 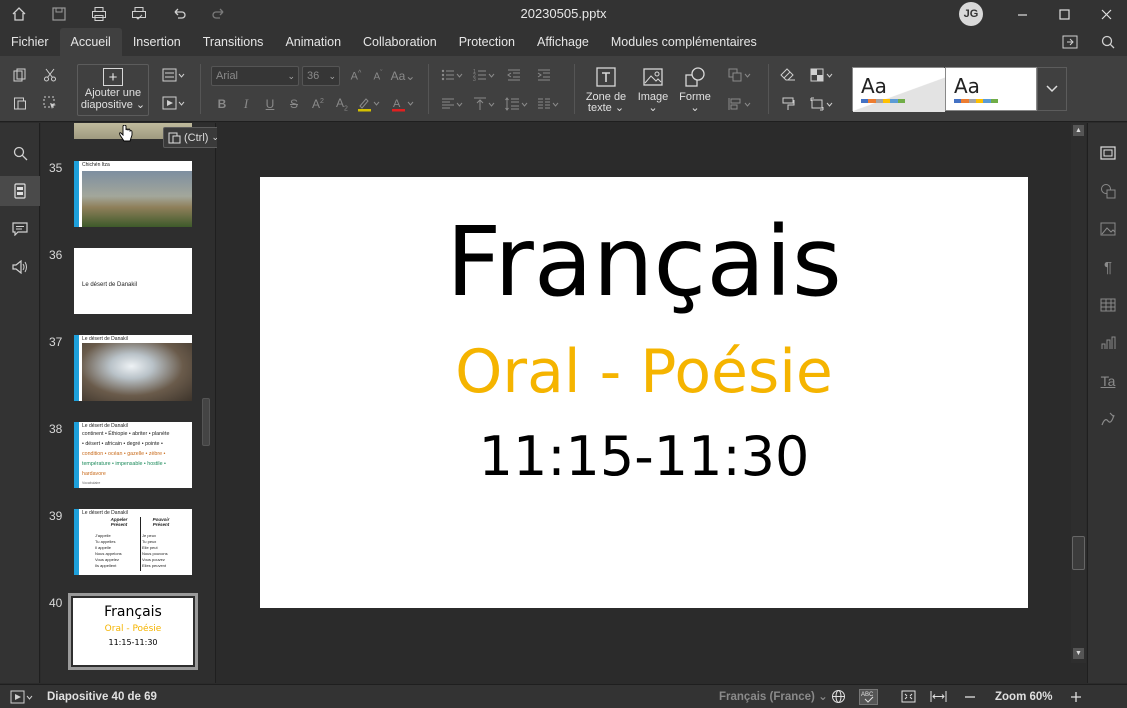 I want to click on slide-subtitle: Oral - Poésie, so click(x=644, y=372).